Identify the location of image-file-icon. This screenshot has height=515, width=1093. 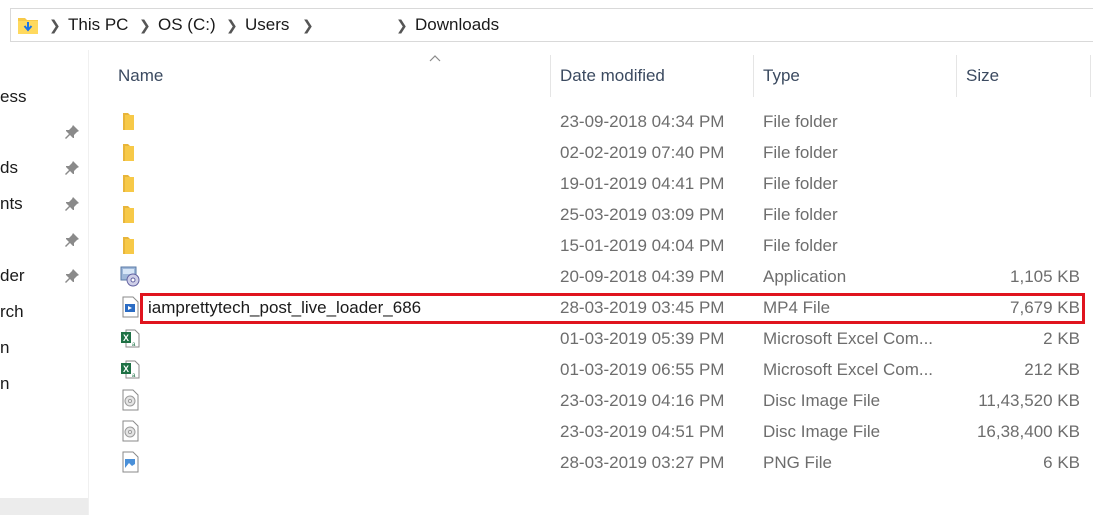
(130, 462).